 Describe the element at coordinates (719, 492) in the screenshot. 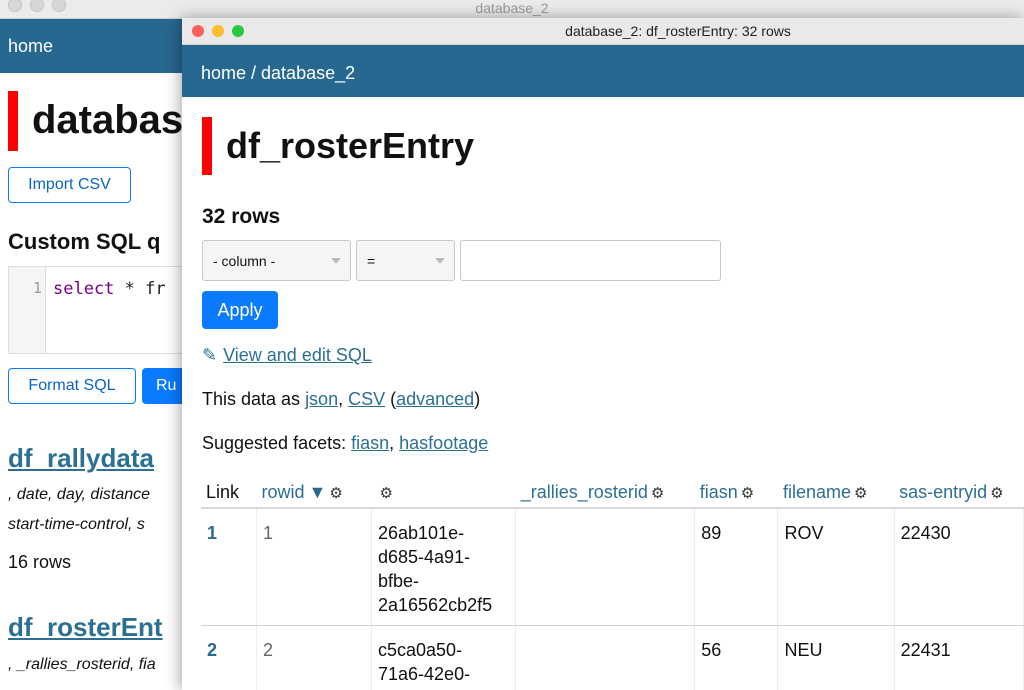

I see `column-header-label: fiasn` at that location.